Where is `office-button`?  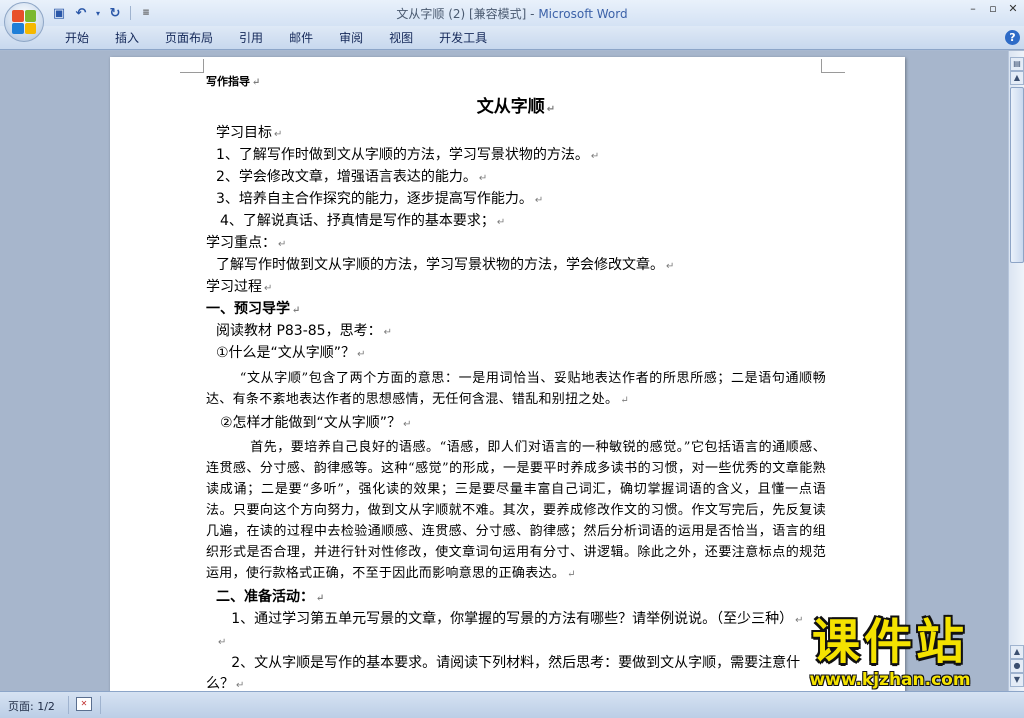
office-button is located at coordinates (24, 22).